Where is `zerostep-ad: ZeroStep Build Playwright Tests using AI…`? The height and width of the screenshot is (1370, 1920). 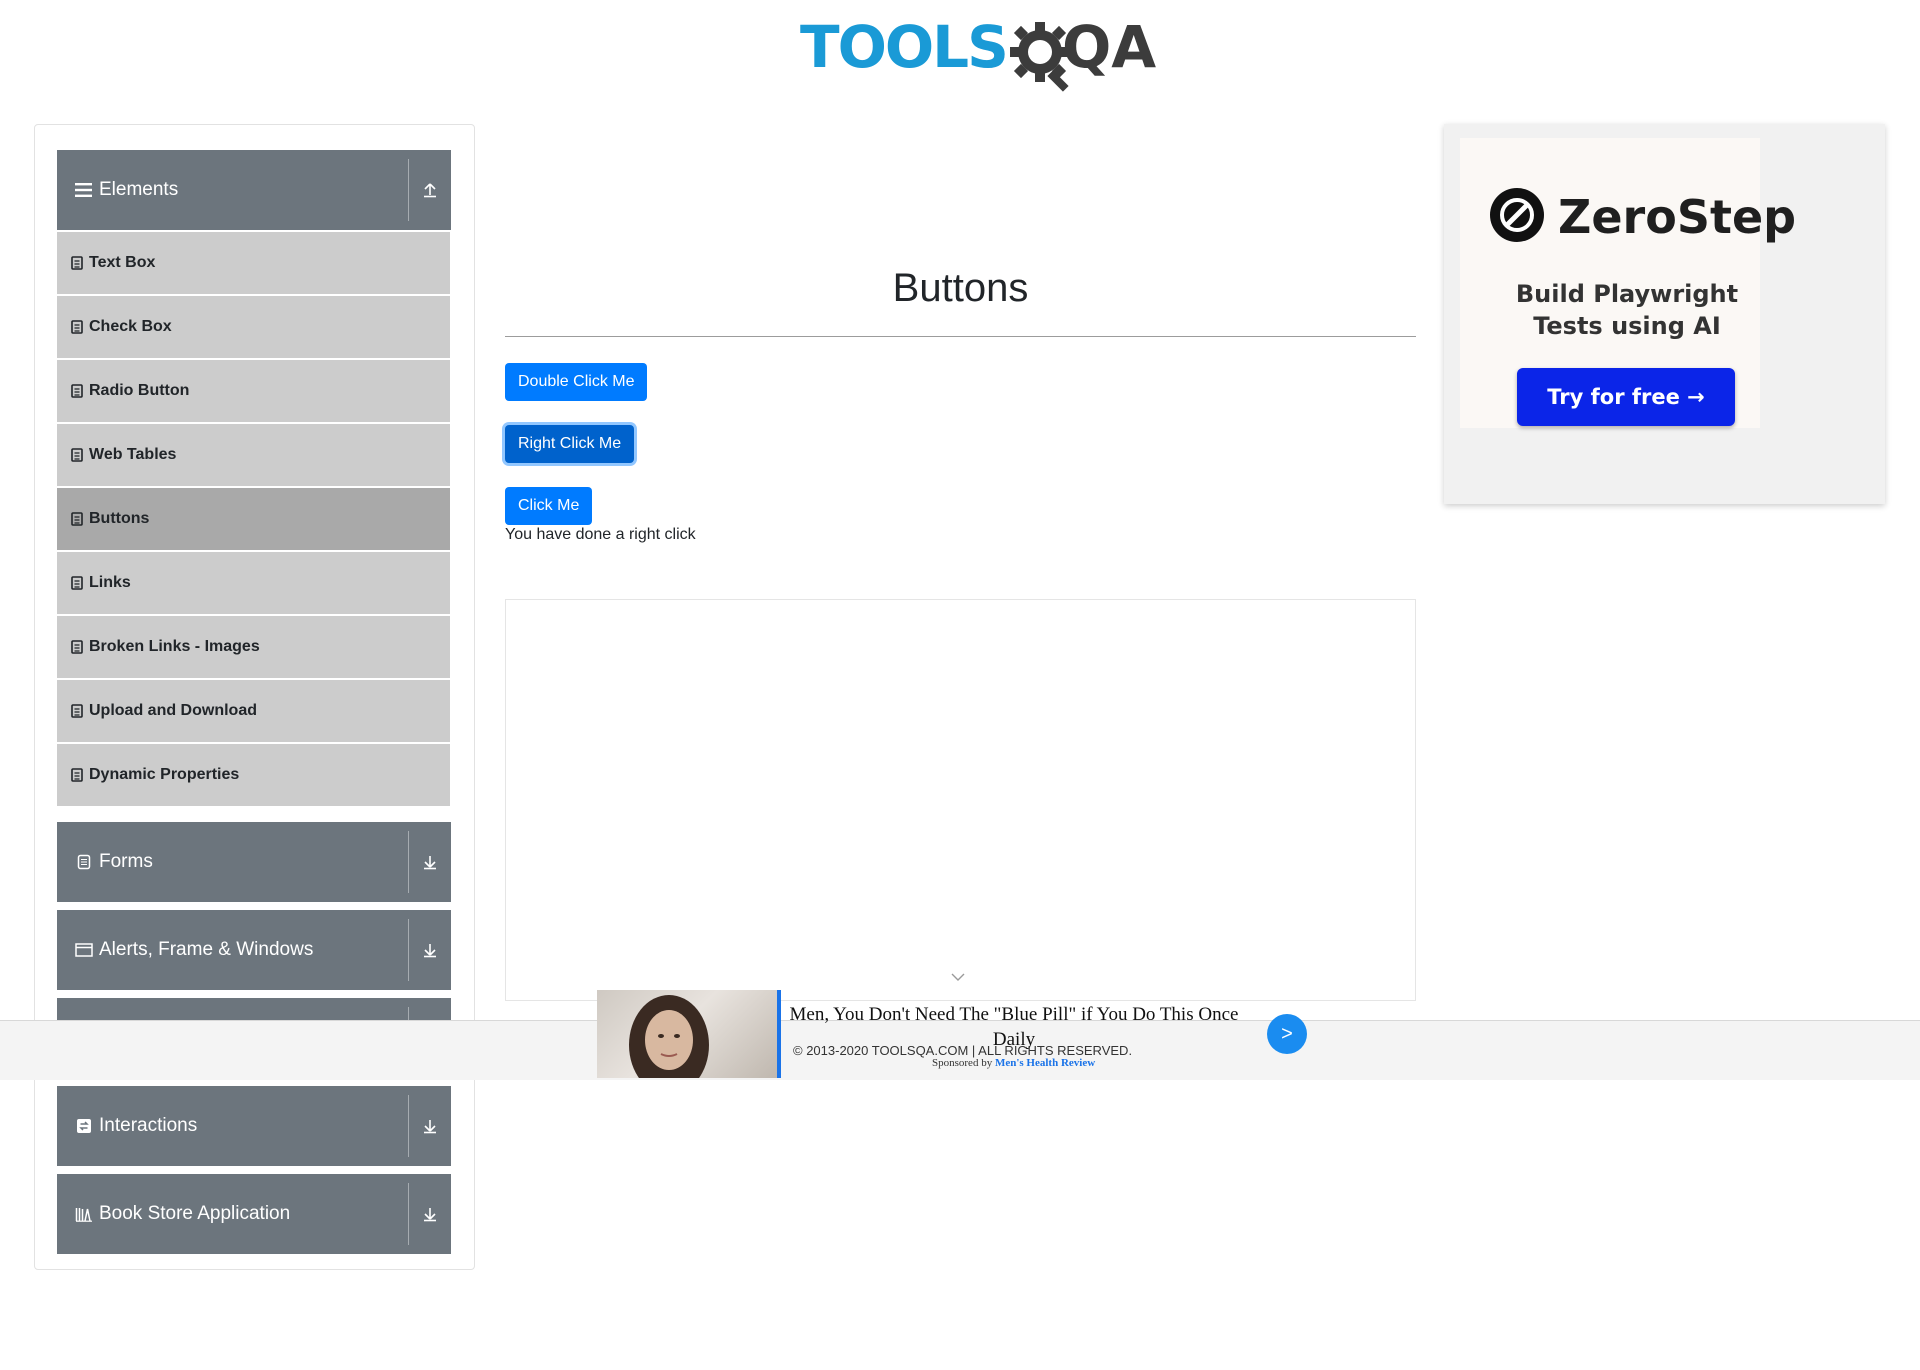
zerostep-ad: ZeroStep Build Playwright Tests using AI… is located at coordinates (1664, 314).